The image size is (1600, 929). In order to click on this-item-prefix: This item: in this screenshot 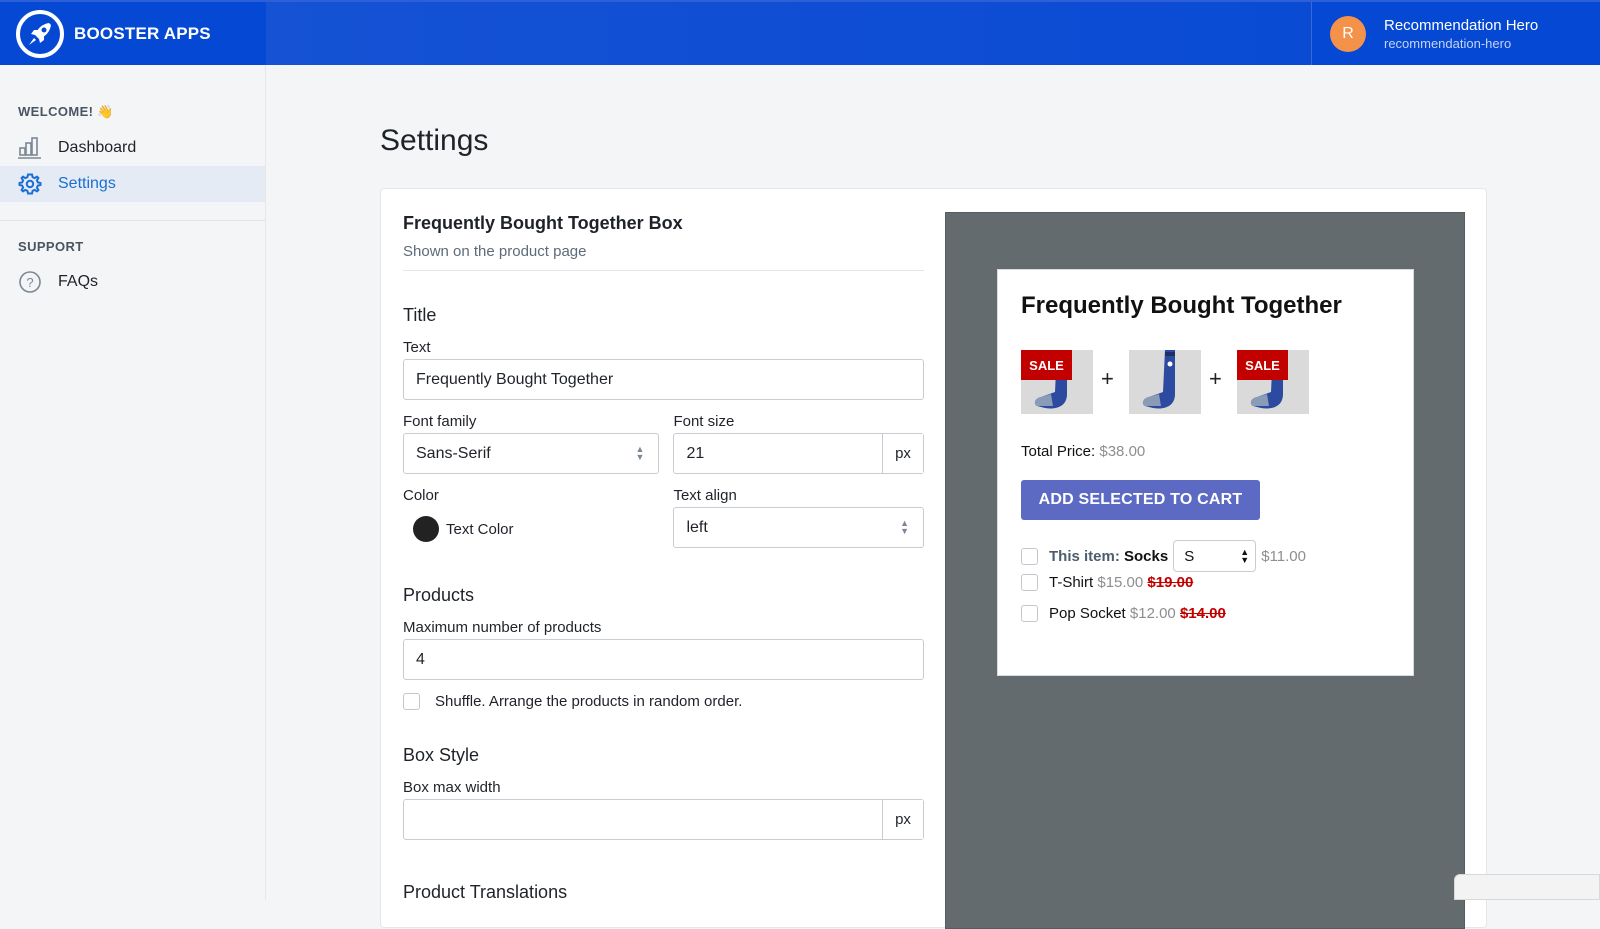, I will do `click(1084, 556)`.